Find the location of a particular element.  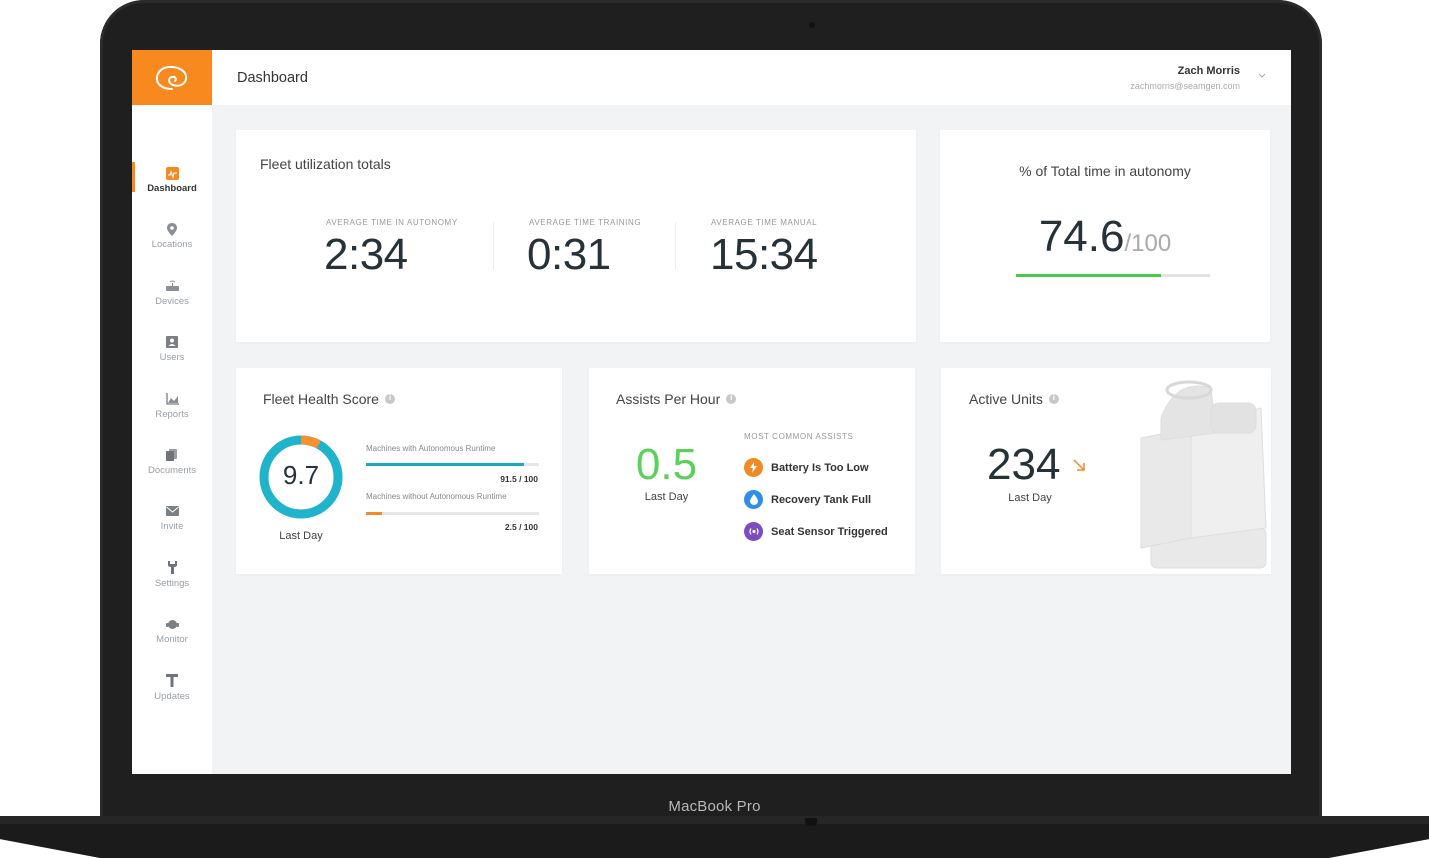

user-email: zachmorris@seamgen.com is located at coordinates (1185, 86).